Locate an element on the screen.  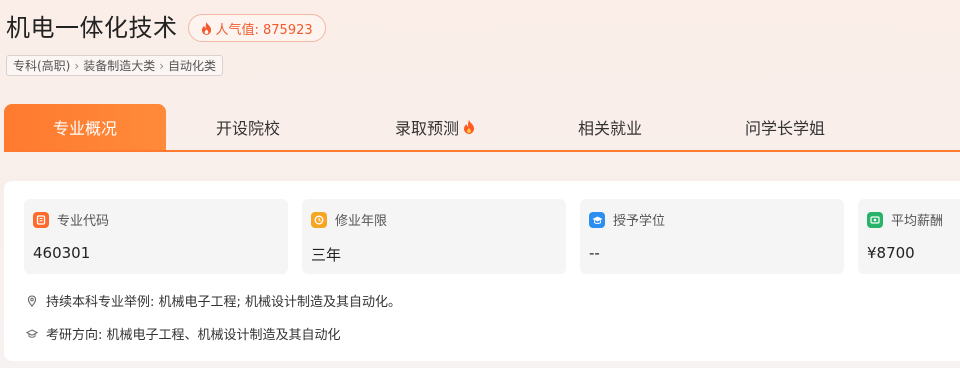
info-box-study-years: 修业年限 三年 is located at coordinates (434, 236).